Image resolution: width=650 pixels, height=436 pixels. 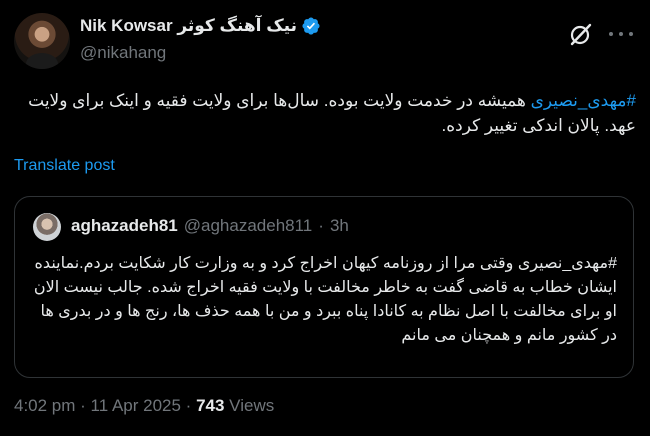 I want to click on author-handle: @nikahang, so click(x=123, y=53).